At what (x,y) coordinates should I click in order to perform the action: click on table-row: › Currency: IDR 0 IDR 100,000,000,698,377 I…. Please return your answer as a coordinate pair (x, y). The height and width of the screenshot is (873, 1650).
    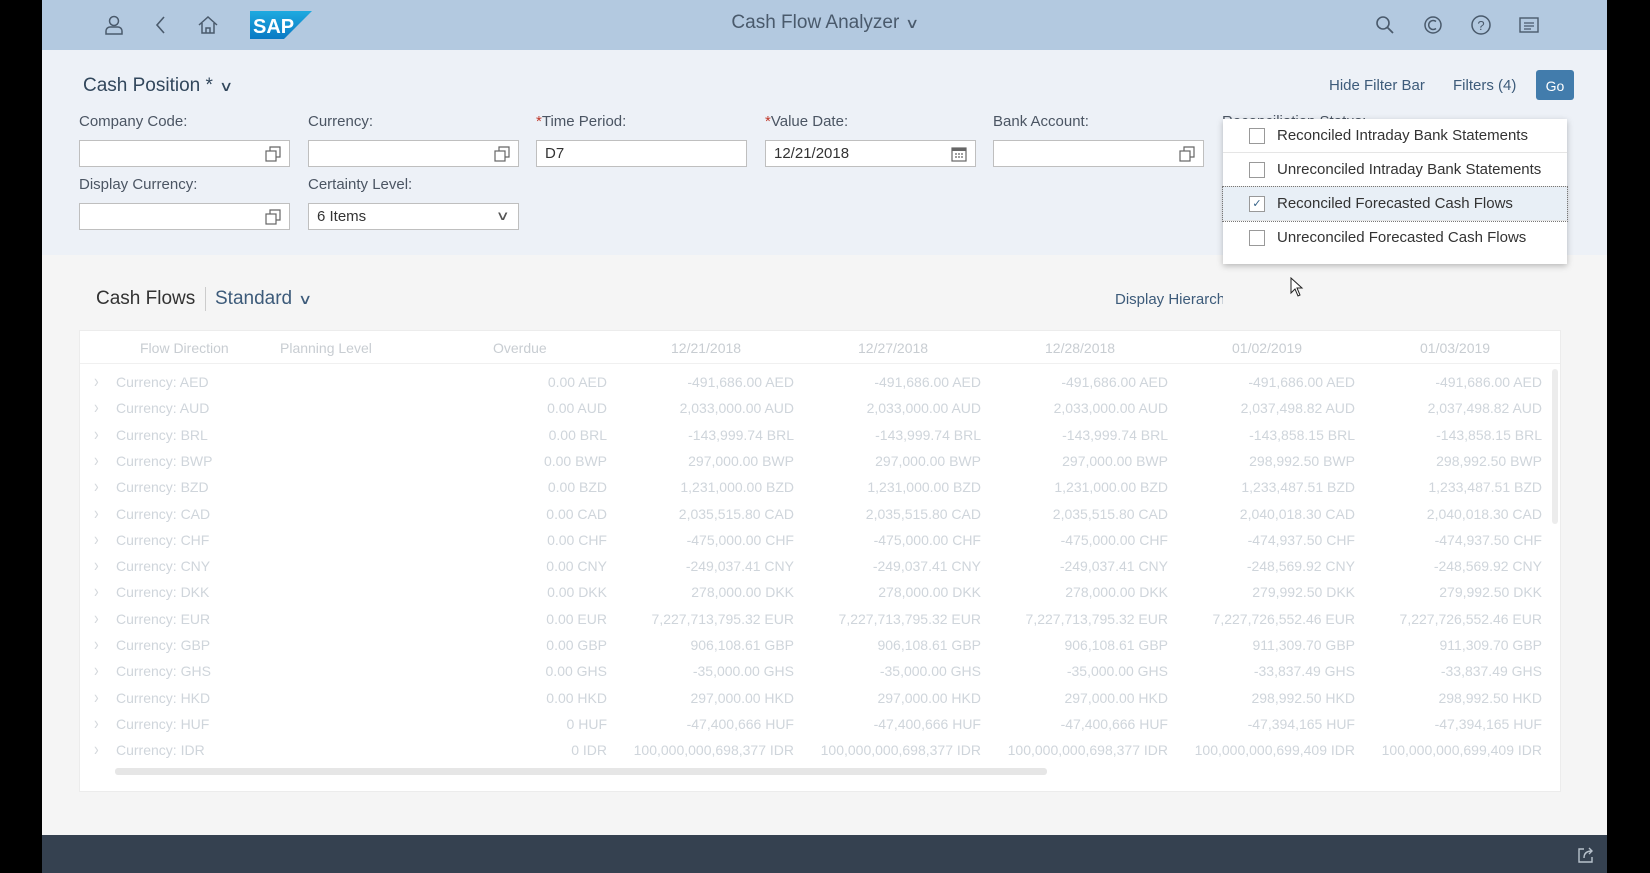
    Looking at the image, I should click on (820, 750).